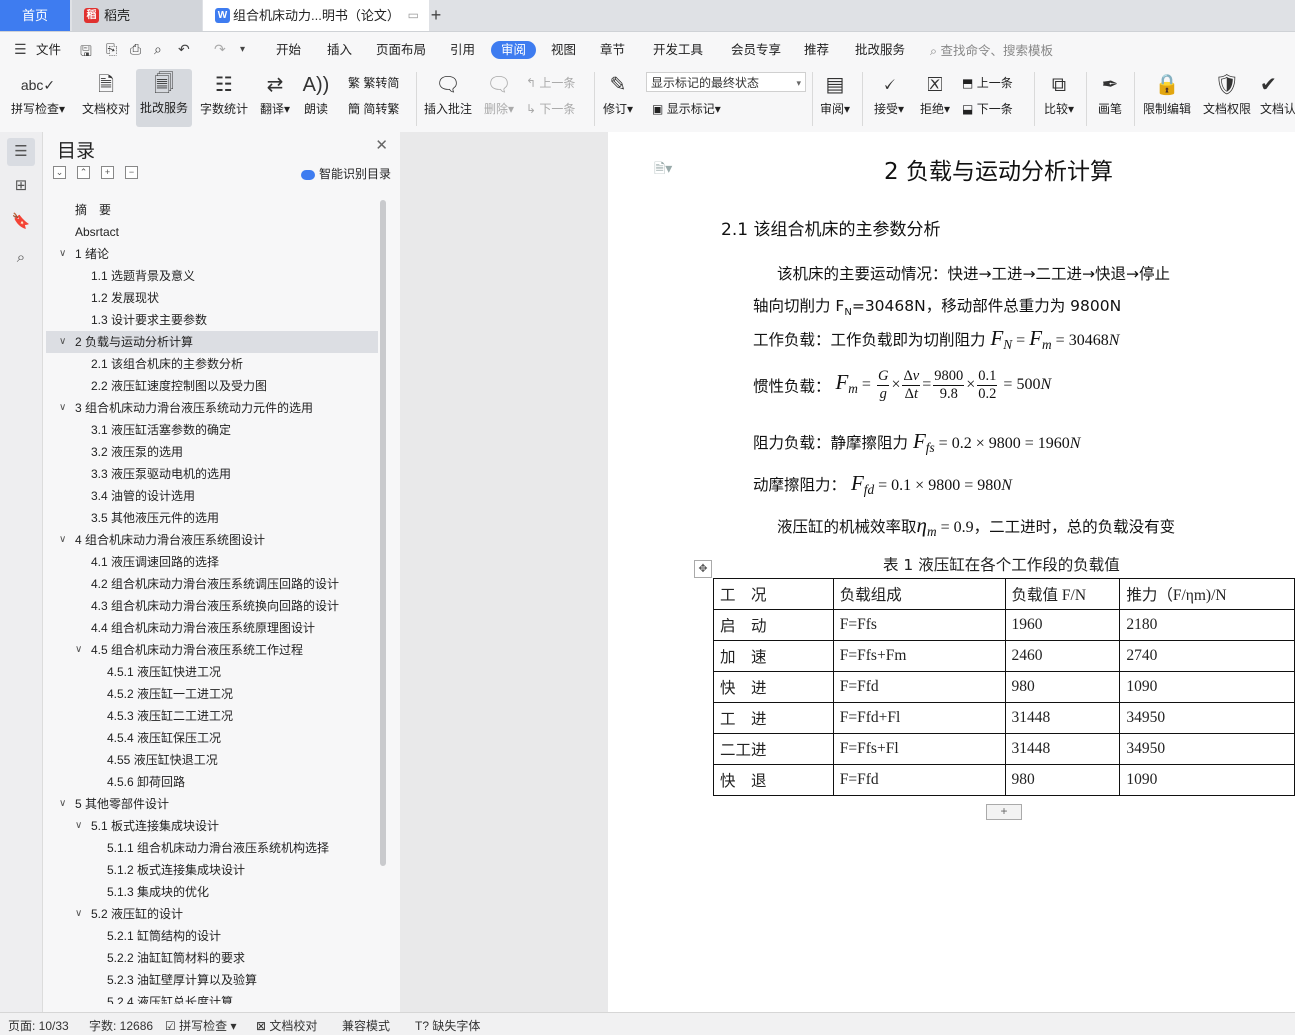 The height and width of the screenshot is (1035, 1295). I want to click on toc-item: 4.55 液压缸快退工况, so click(212, 760).